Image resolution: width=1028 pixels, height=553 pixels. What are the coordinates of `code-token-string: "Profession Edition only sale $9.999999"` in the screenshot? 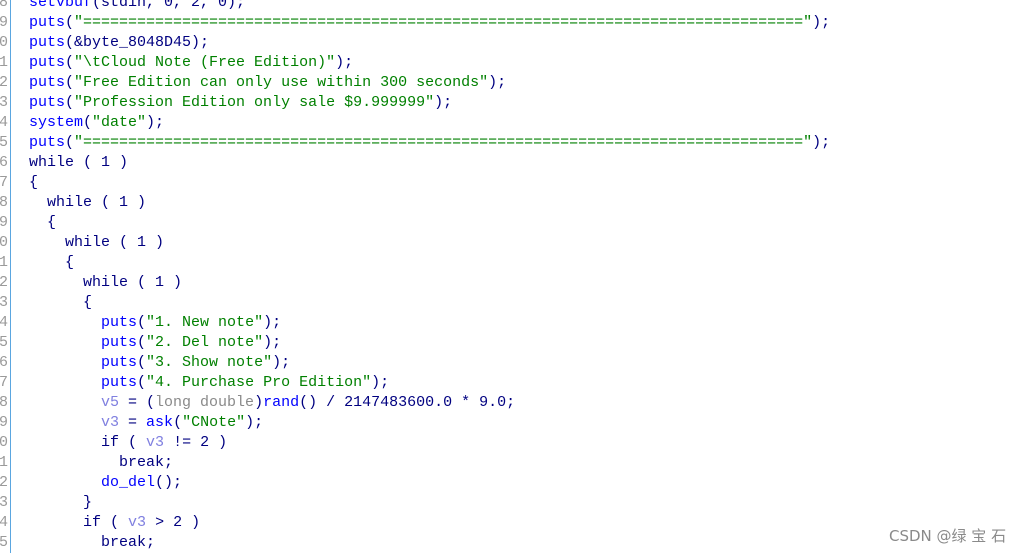 It's located at (254, 102).